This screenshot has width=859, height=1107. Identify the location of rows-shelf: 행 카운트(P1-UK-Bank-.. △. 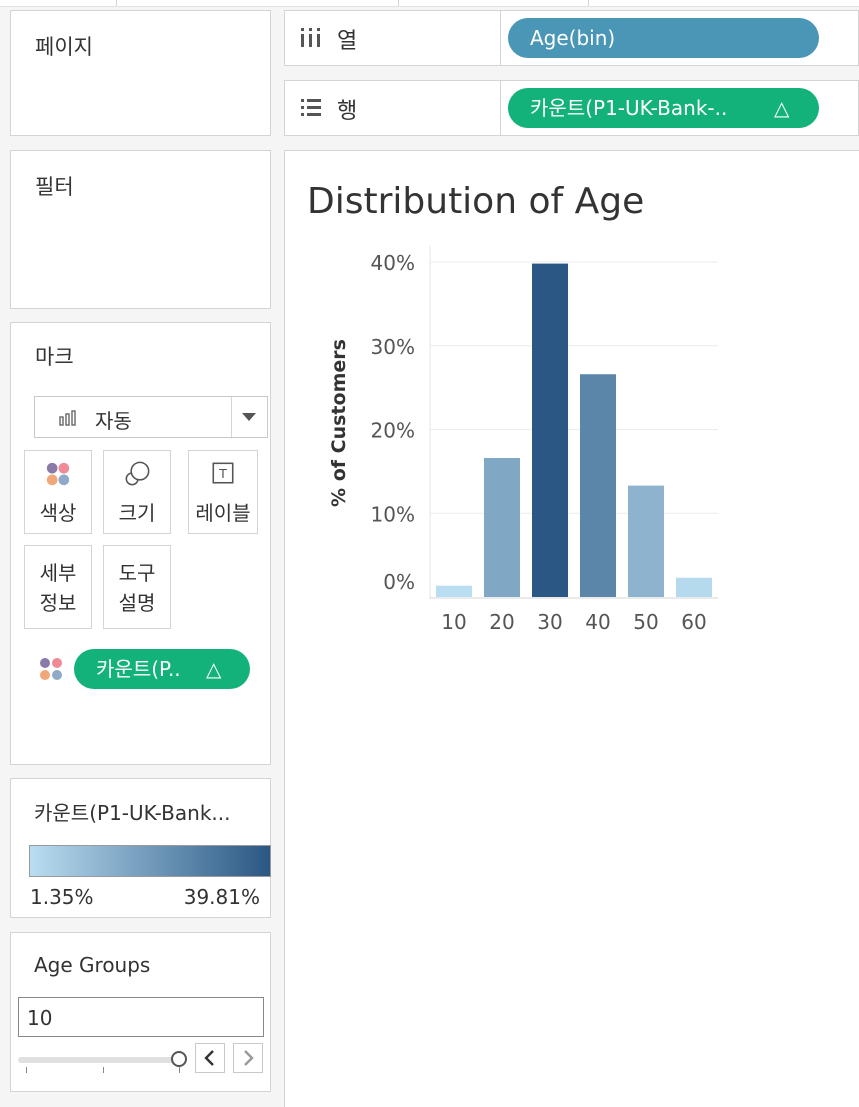
(571, 108).